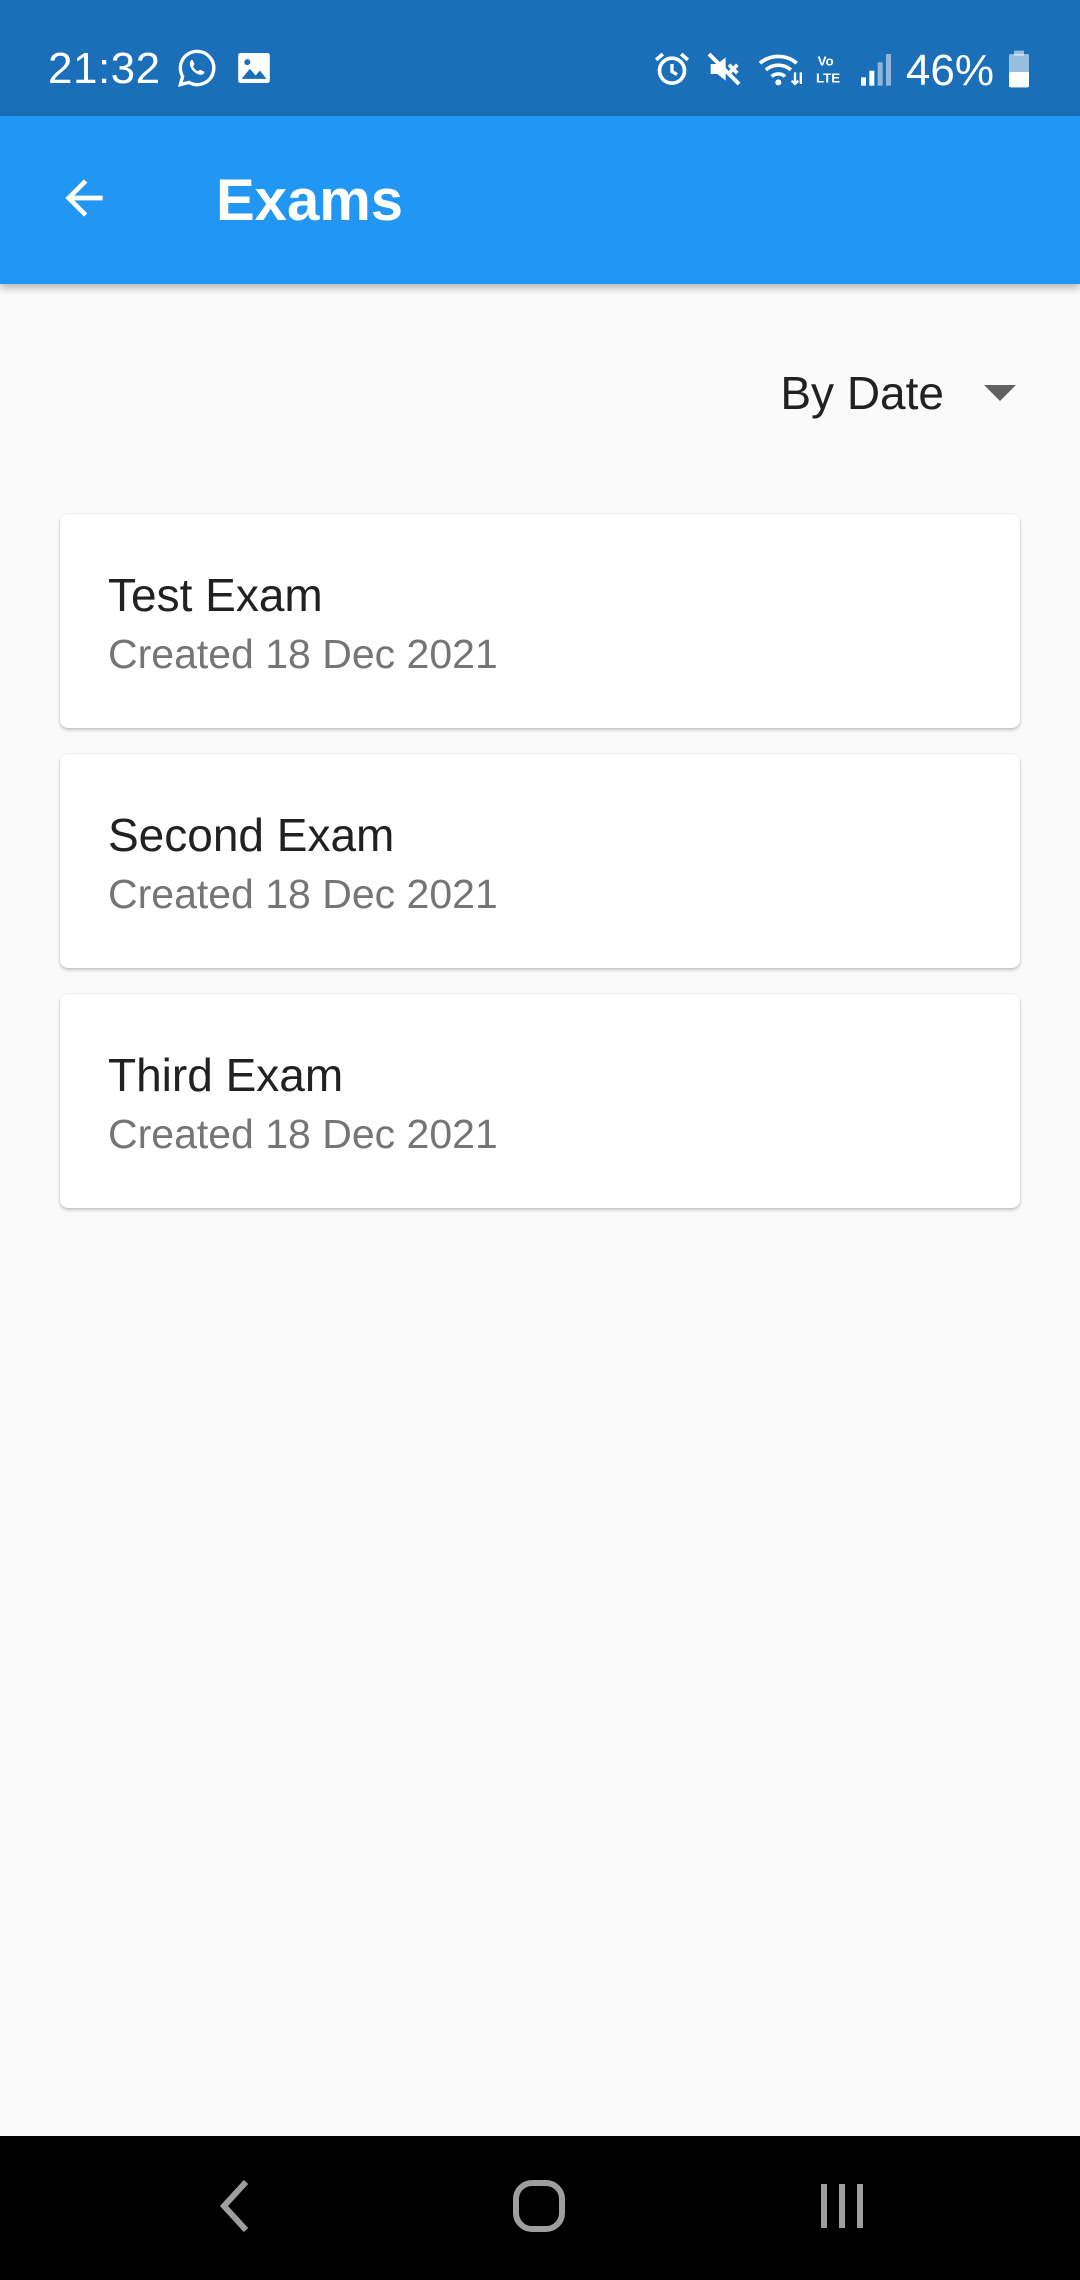 The image size is (1080, 2280). Describe the element at coordinates (1000, 393) in the screenshot. I see `dropdown-caret-icon` at that location.